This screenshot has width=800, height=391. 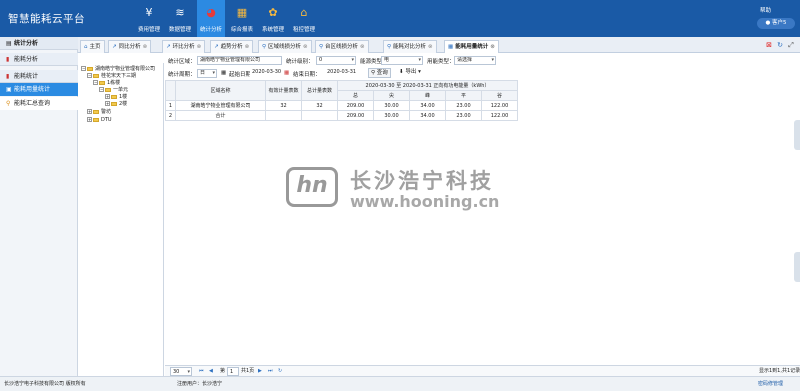 What do you see at coordinates (400, 383) in the screenshot?
I see `footer: 长沙浩宁电子科技有限公司 版权所有 注册用户：长沙浩宁 密码修管理` at bounding box center [400, 383].